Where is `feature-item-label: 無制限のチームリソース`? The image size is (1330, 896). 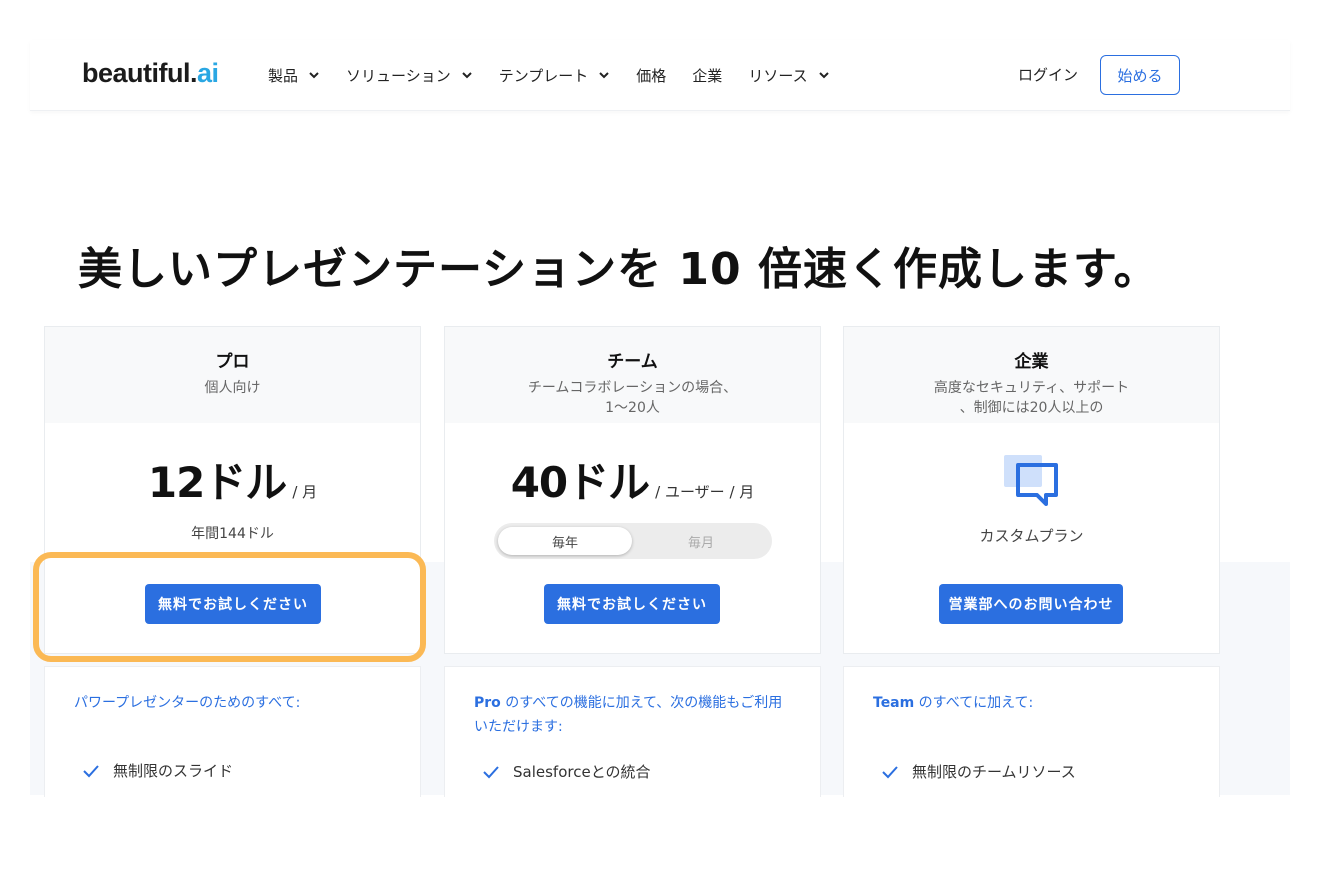 feature-item-label: 無制限のチームリソース is located at coordinates (994, 772).